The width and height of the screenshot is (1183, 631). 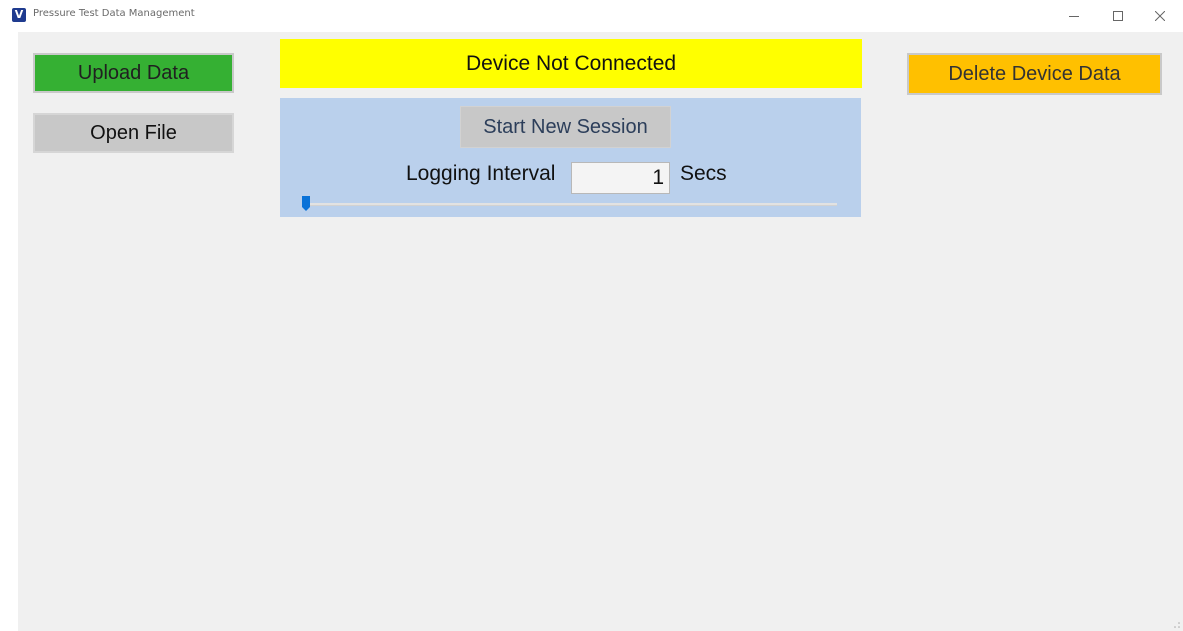 What do you see at coordinates (114, 13) in the screenshot?
I see `window-title: Pressure Test Data Management` at bounding box center [114, 13].